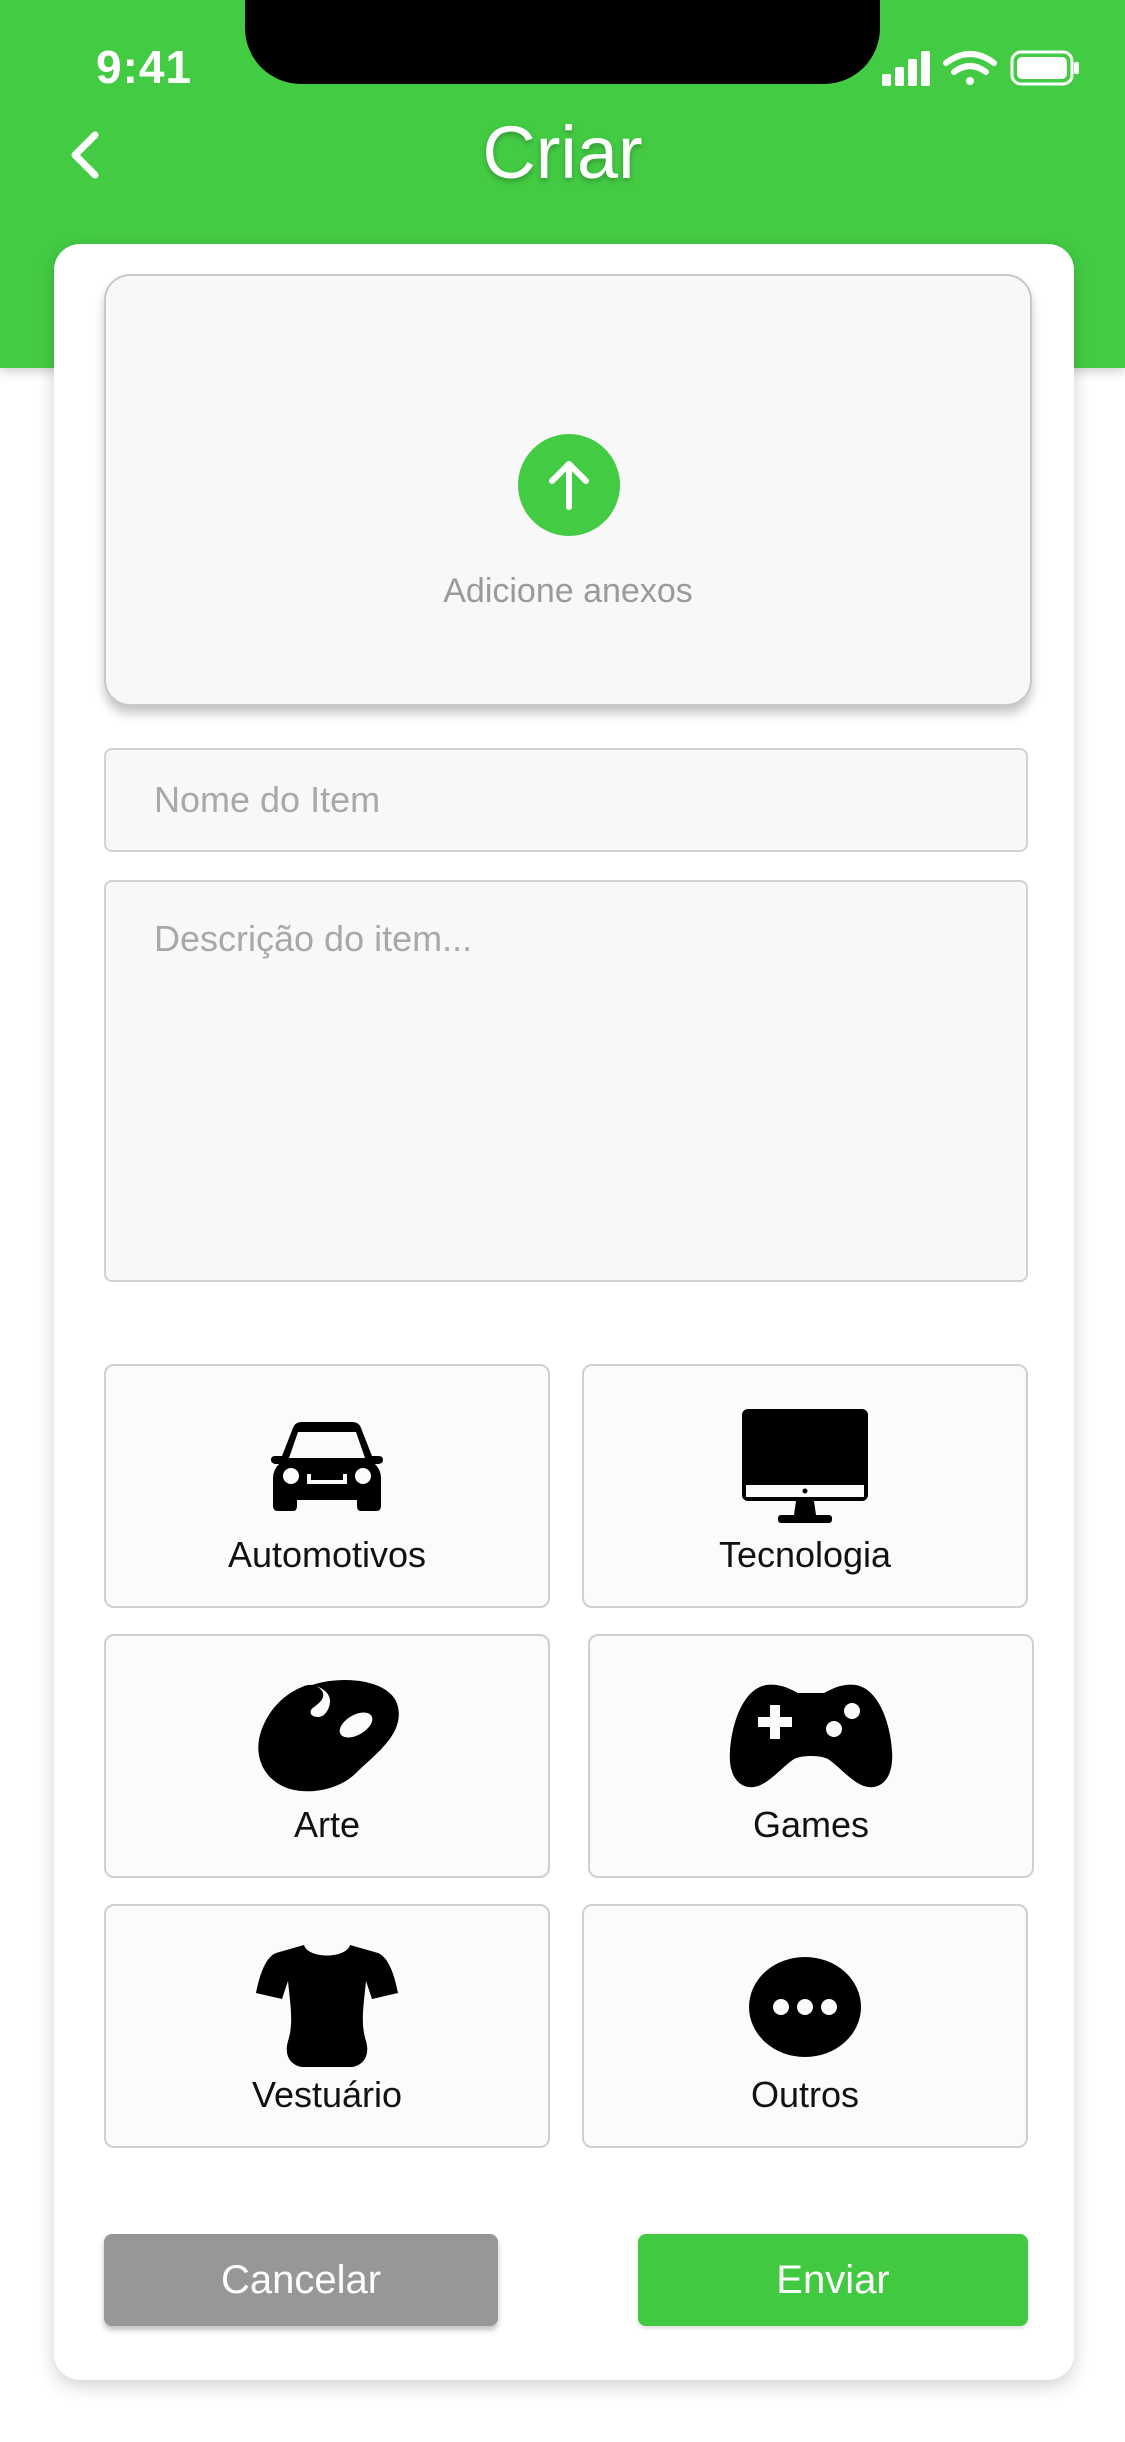 This screenshot has height=2442, width=1125. Describe the element at coordinates (301, 2280) in the screenshot. I see `cancel-button: Cancelar` at that location.